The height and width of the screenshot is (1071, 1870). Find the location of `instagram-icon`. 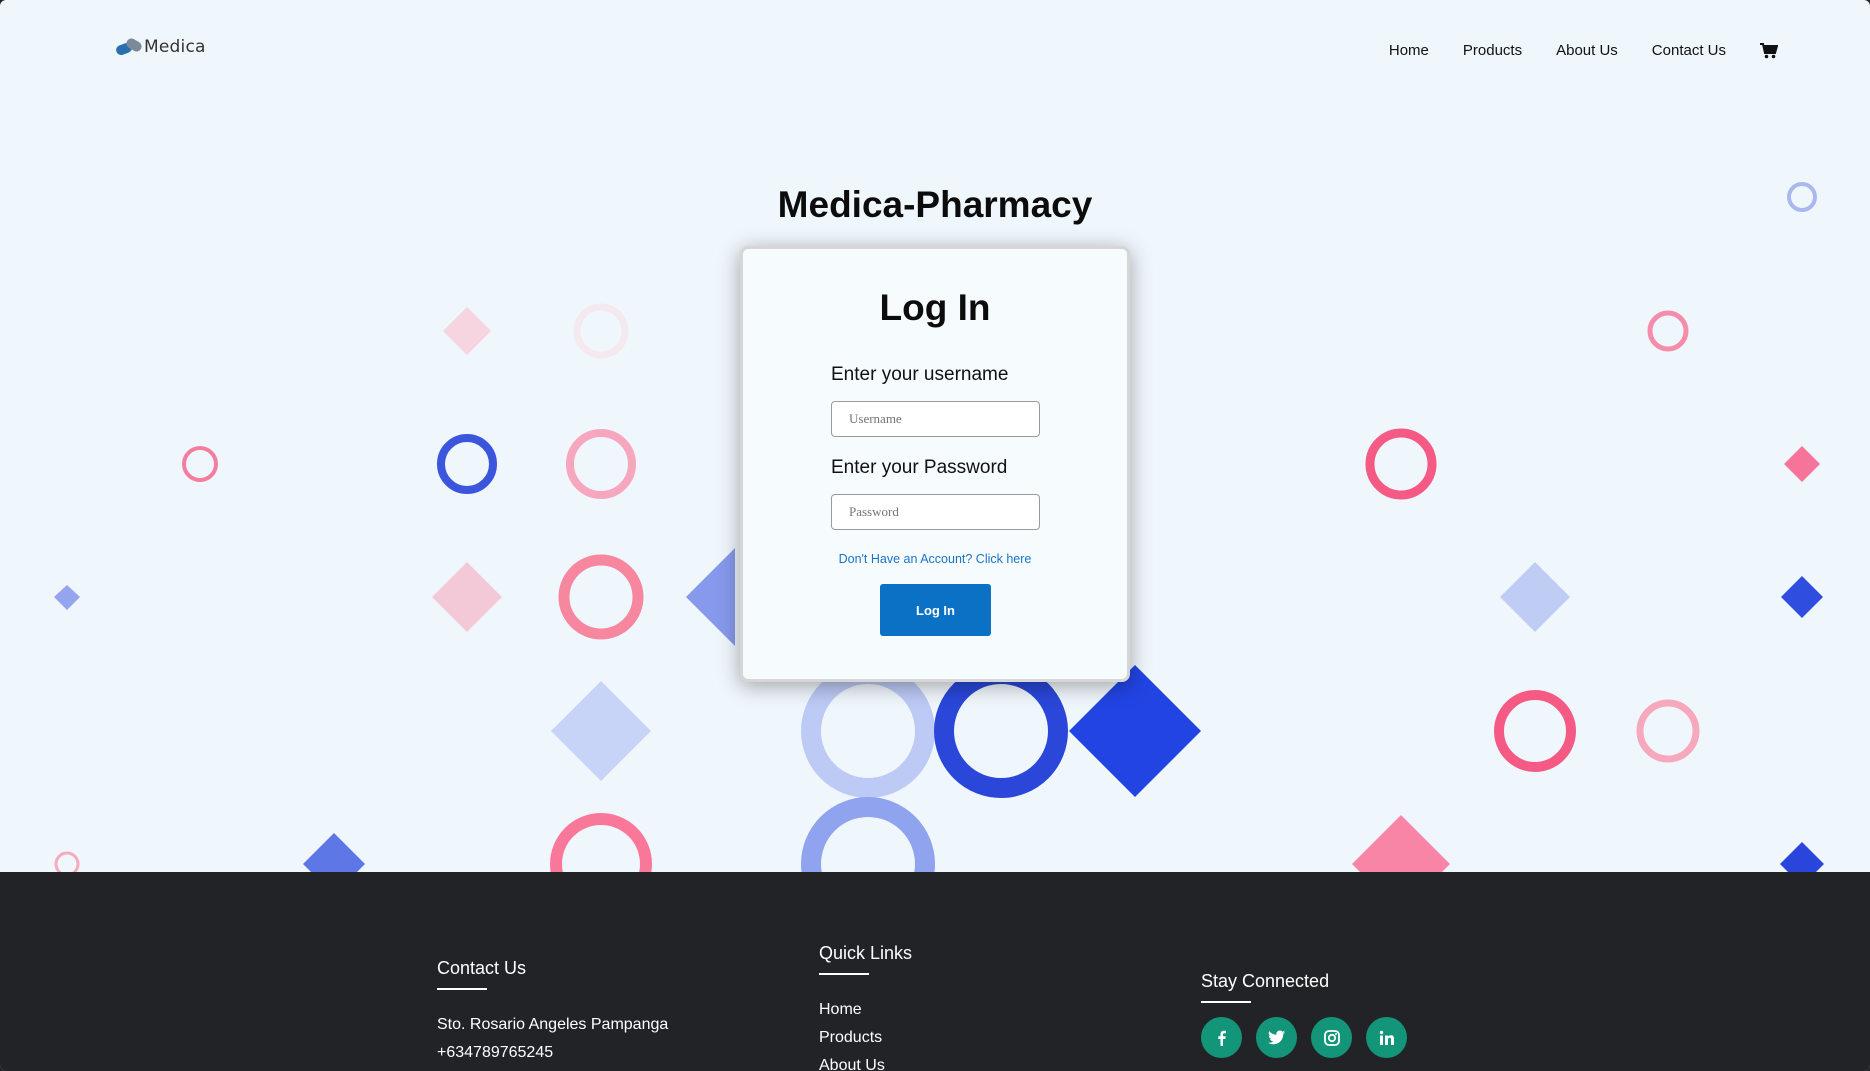

instagram-icon is located at coordinates (1331, 1037).